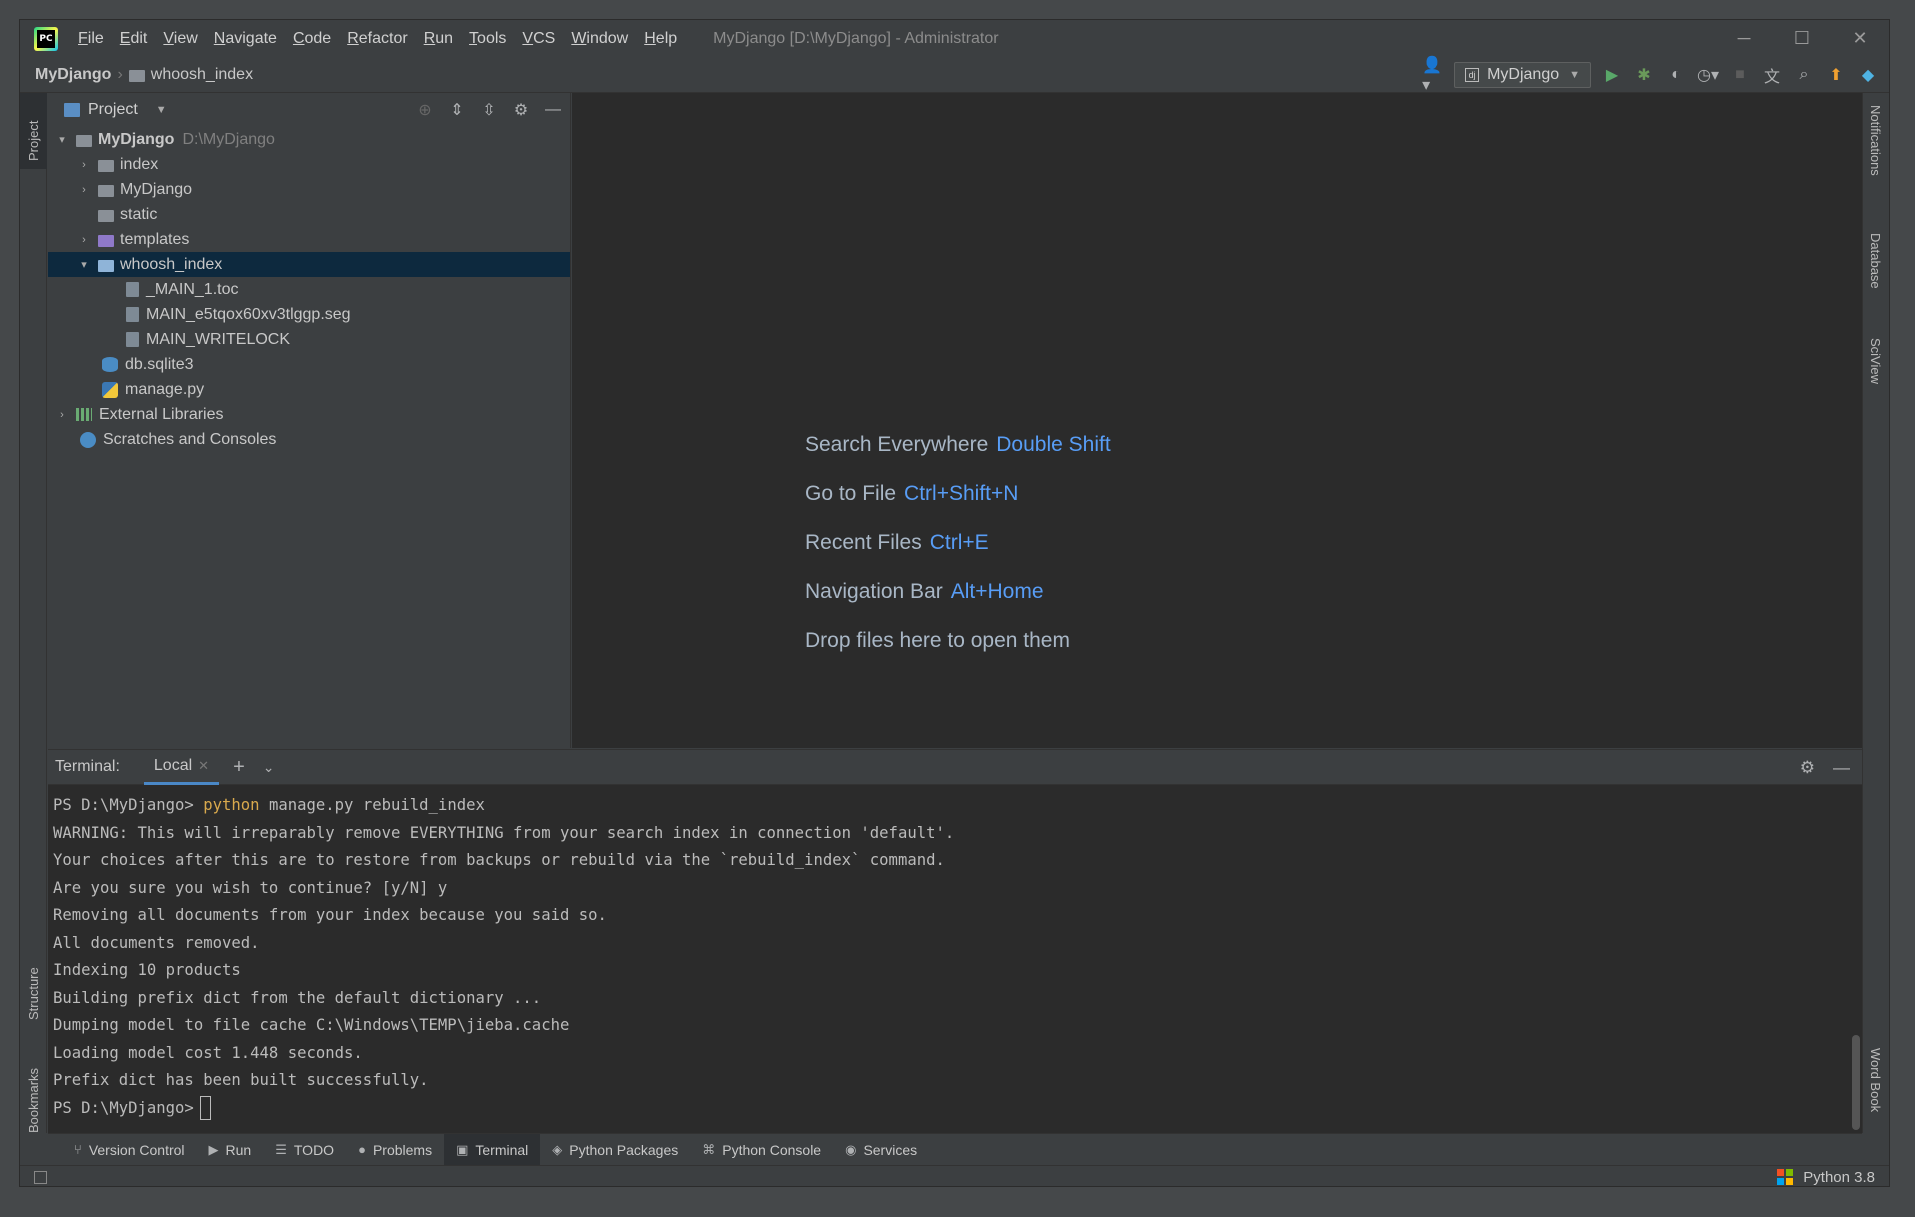 The height and width of the screenshot is (1217, 1915). Describe the element at coordinates (269, 767) in the screenshot. I see `chevron-down-icon: ⌄` at that location.